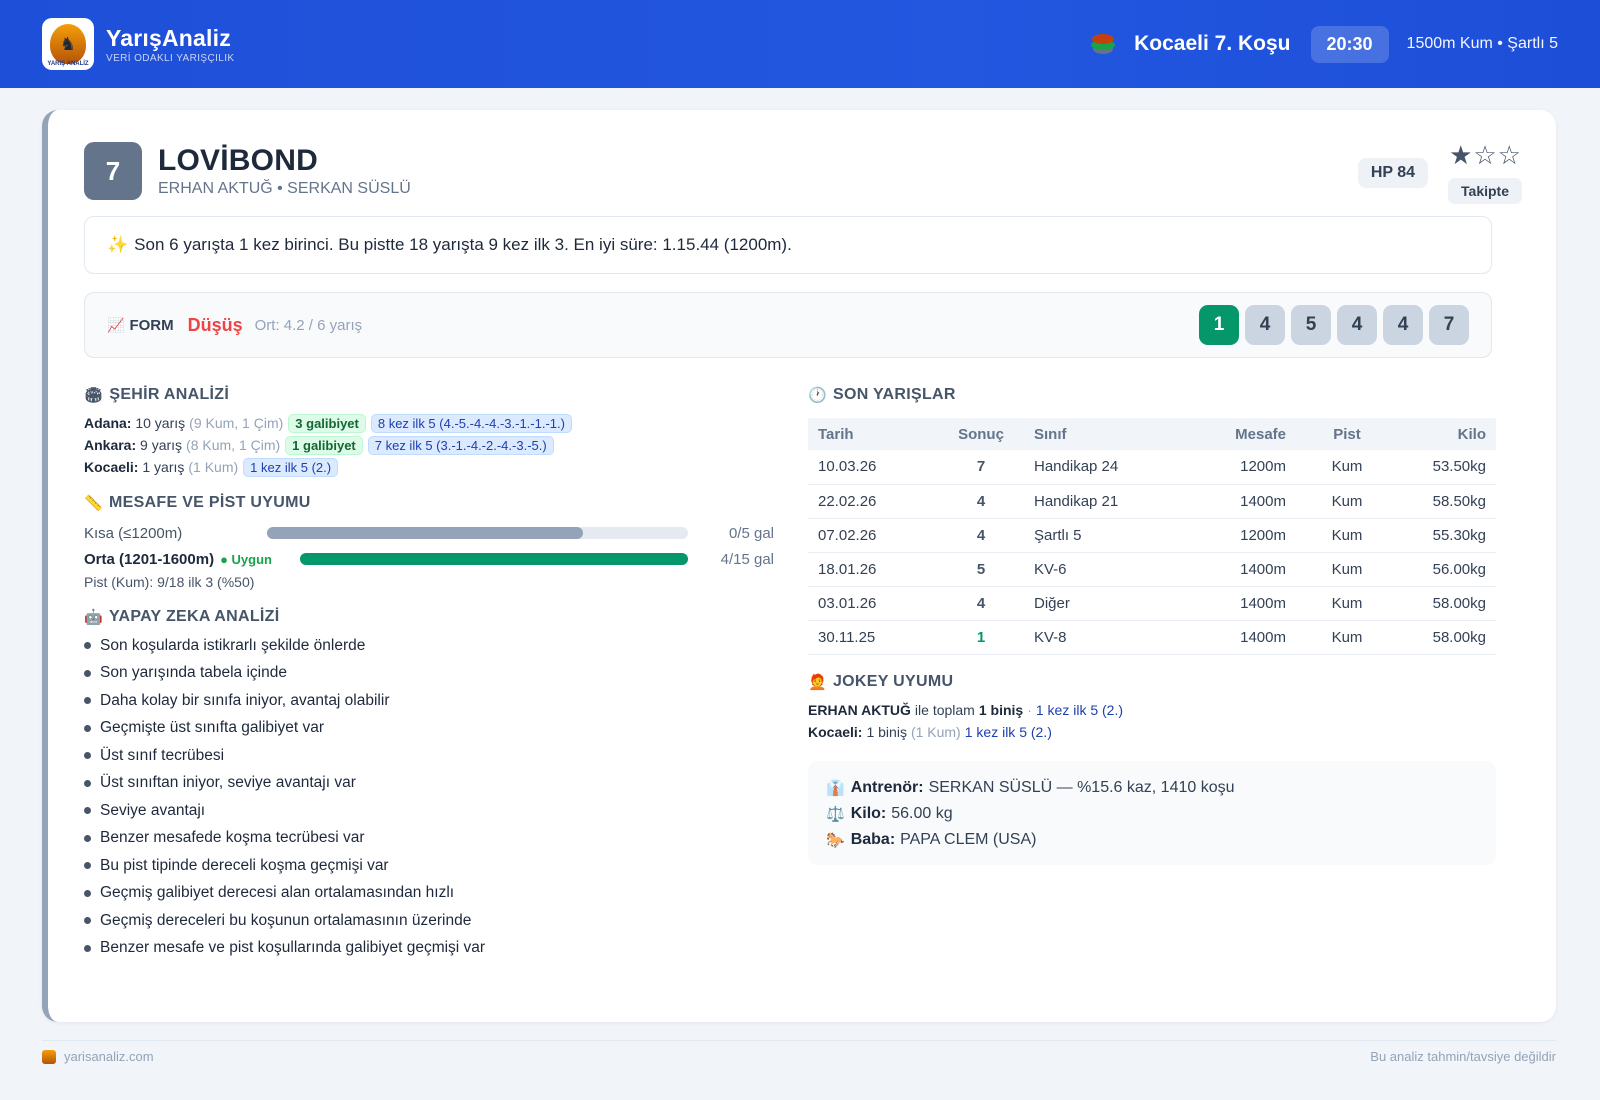 The height and width of the screenshot is (1100, 1600). I want to click on city-name: Kocaeli:, so click(111, 467).